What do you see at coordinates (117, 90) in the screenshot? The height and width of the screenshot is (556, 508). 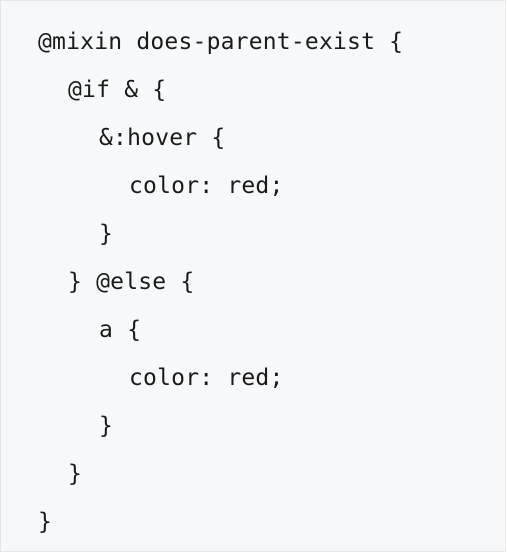 I see `code-line-if-statement: @if & {` at bounding box center [117, 90].